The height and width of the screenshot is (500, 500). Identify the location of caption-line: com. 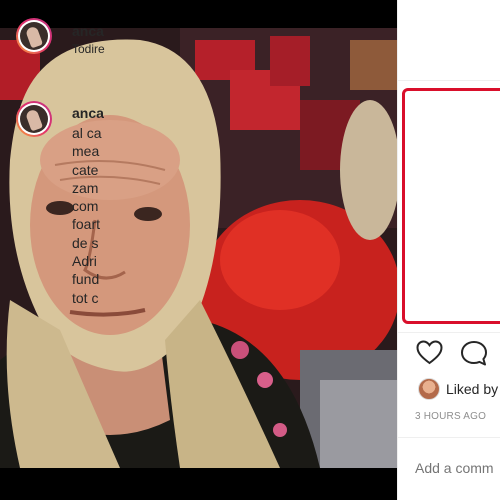
(85, 206).